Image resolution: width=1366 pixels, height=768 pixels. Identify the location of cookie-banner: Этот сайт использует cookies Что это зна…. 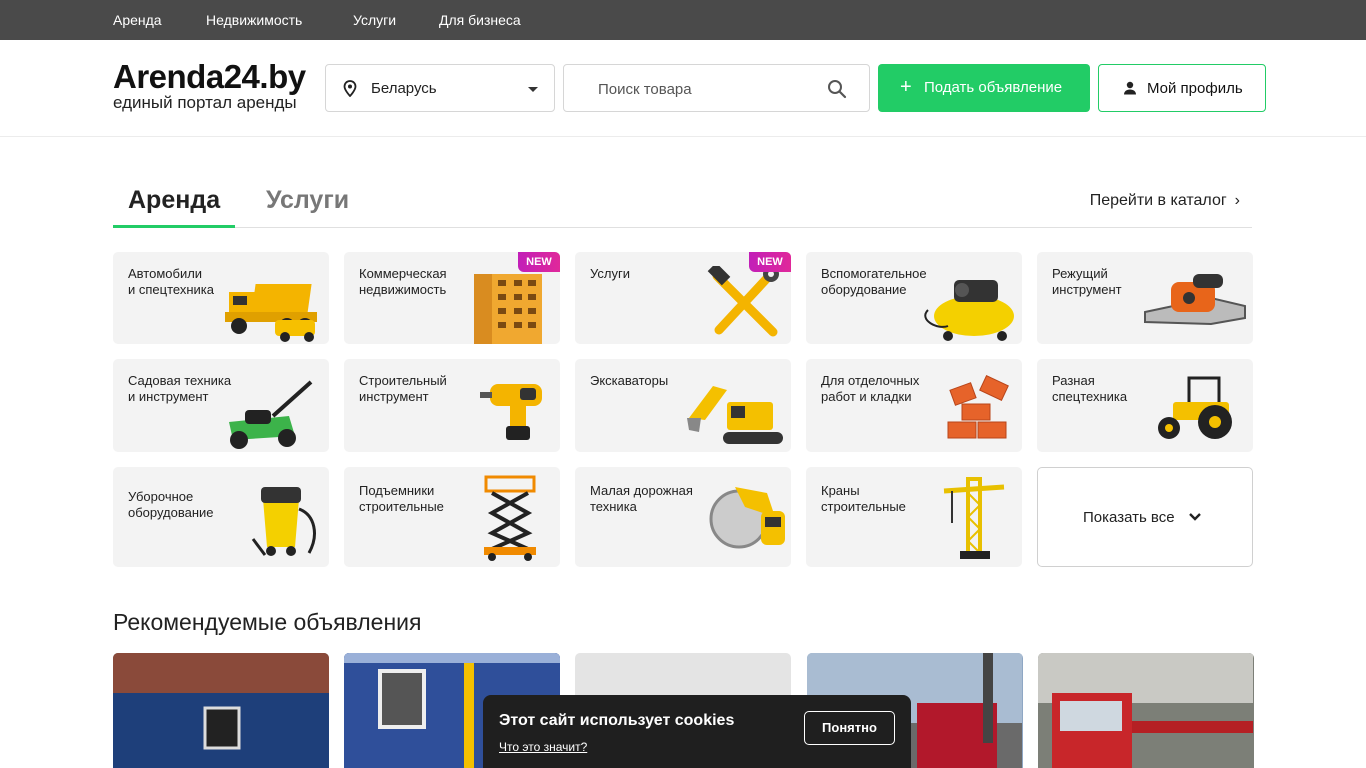
(697, 731).